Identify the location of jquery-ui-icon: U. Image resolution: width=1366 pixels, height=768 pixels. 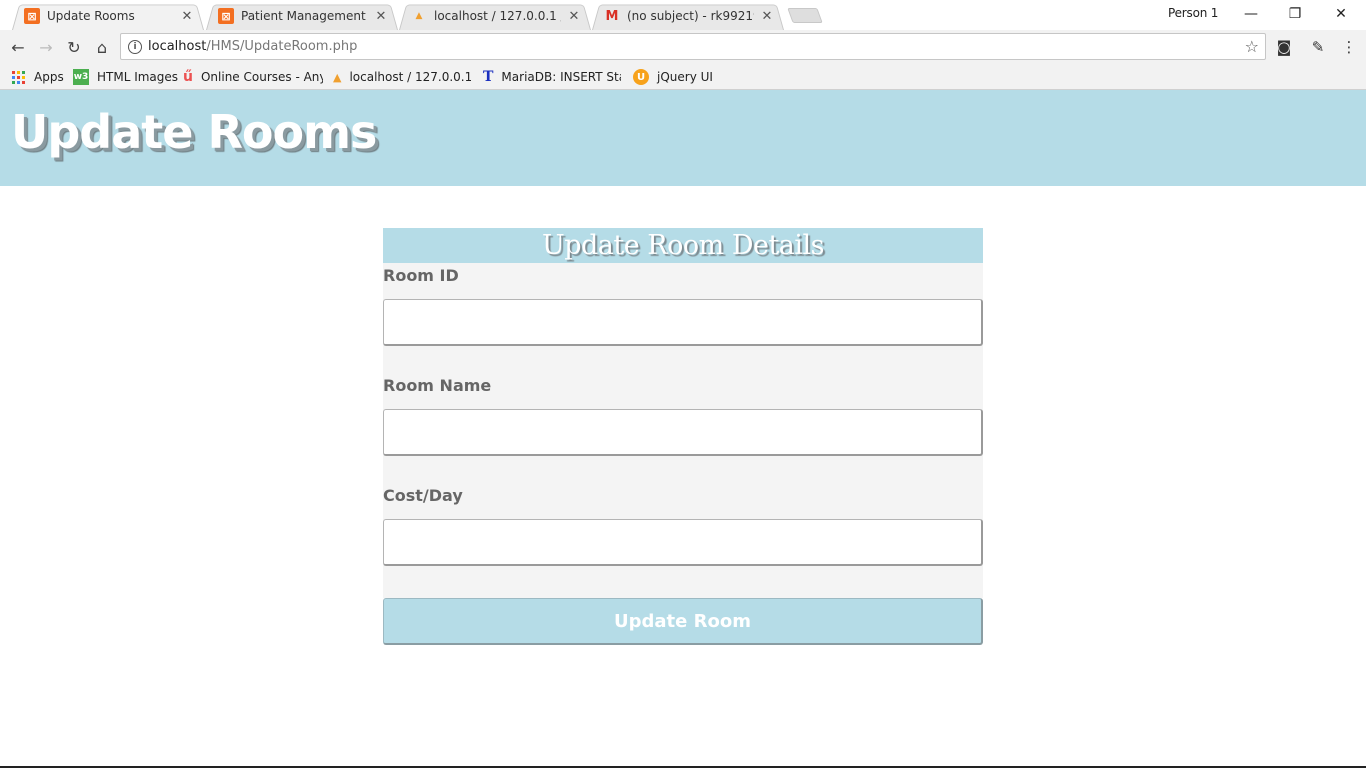
(641, 77).